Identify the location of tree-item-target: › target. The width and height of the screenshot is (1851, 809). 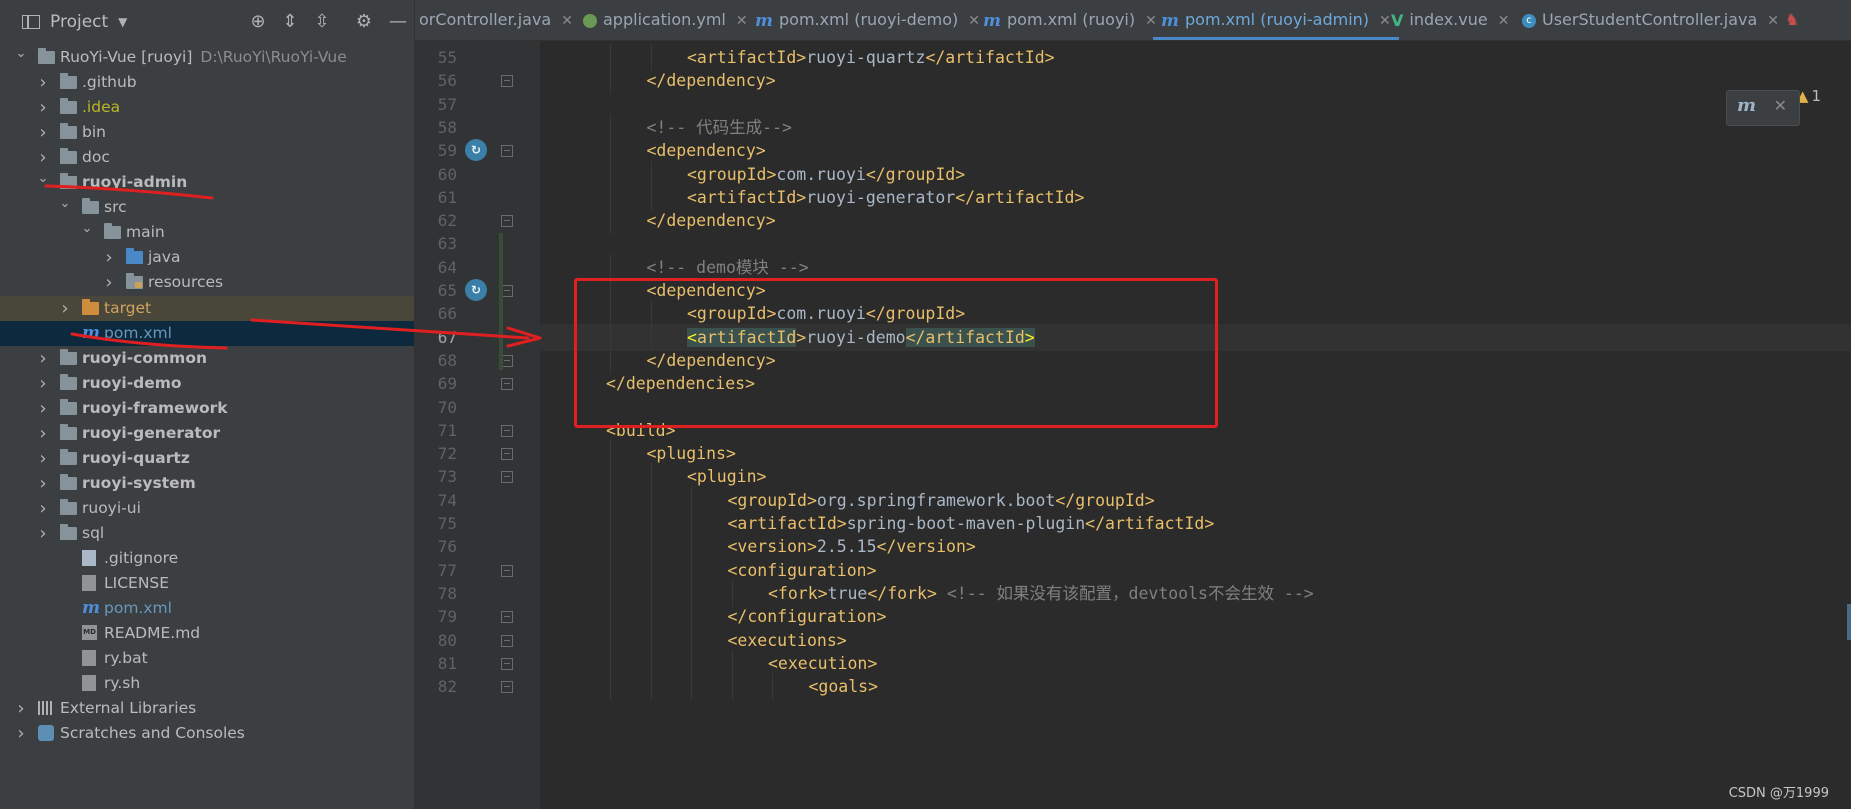
(207, 308).